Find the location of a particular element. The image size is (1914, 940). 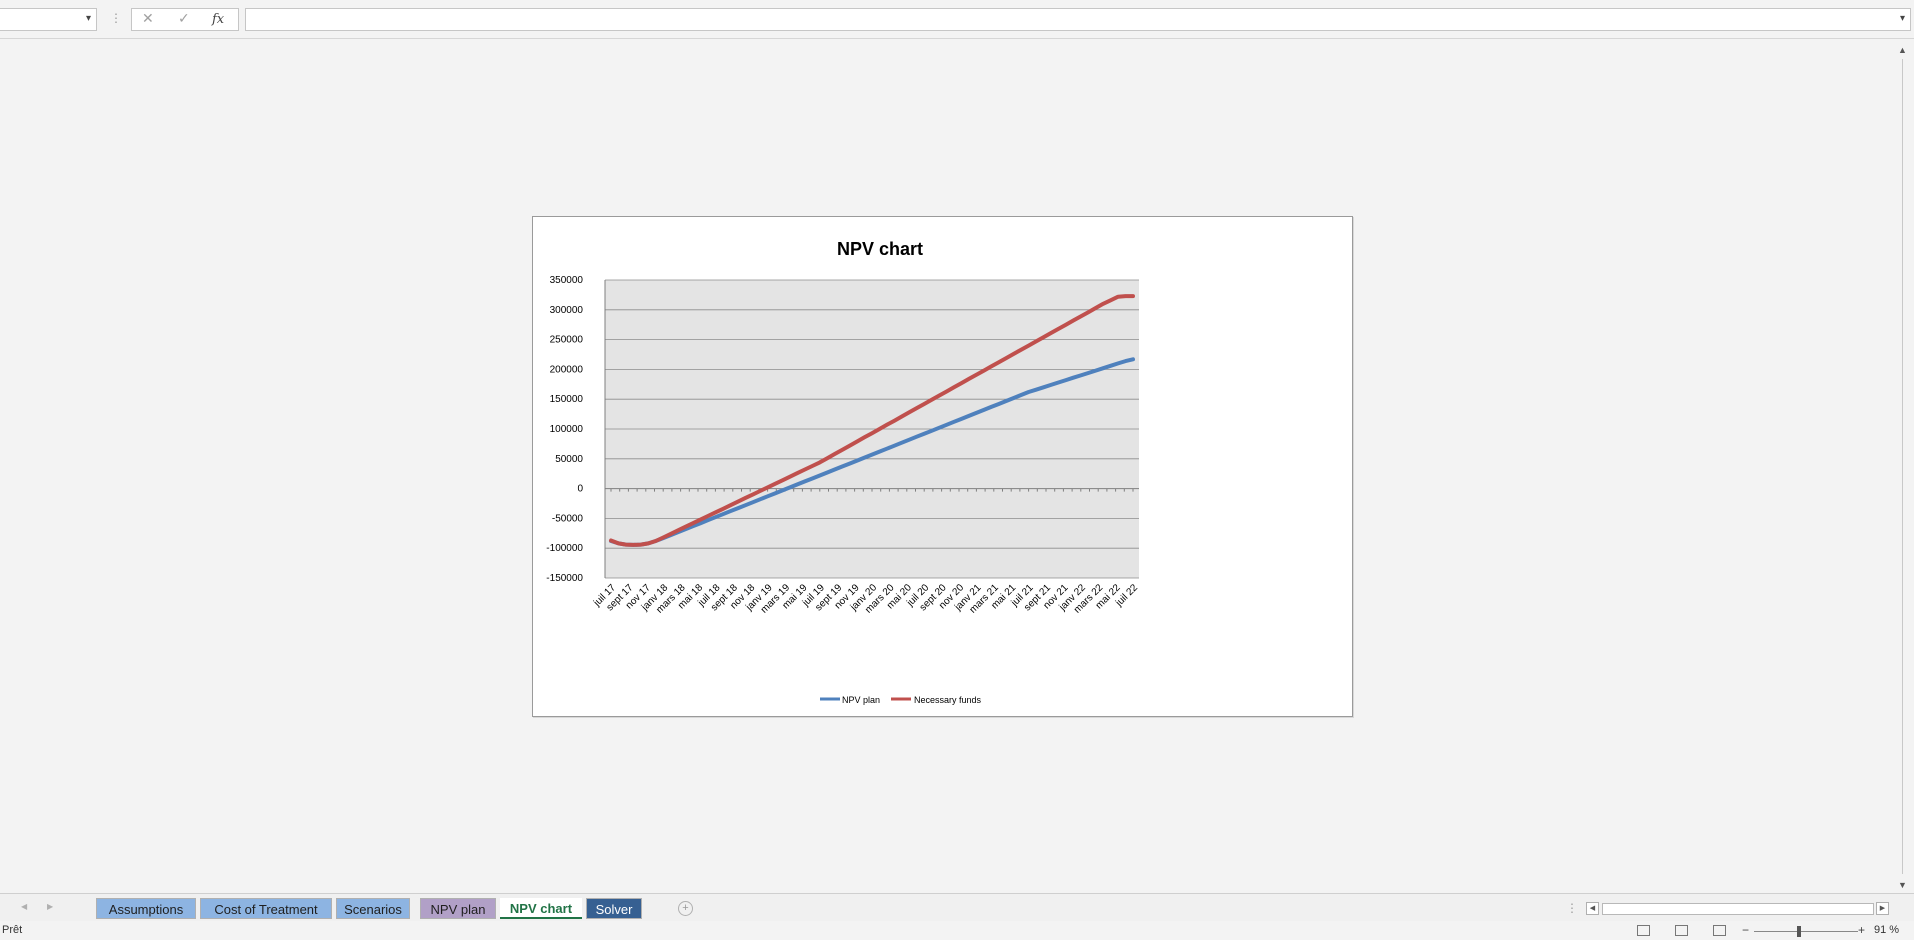

sheet-tab-npv-plan: NPV plan is located at coordinates (458, 908).